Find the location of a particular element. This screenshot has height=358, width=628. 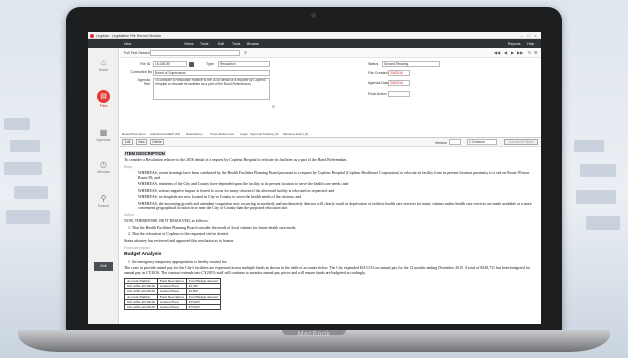

agenda-date-label: Agenda Date is located at coordinates (378, 83).